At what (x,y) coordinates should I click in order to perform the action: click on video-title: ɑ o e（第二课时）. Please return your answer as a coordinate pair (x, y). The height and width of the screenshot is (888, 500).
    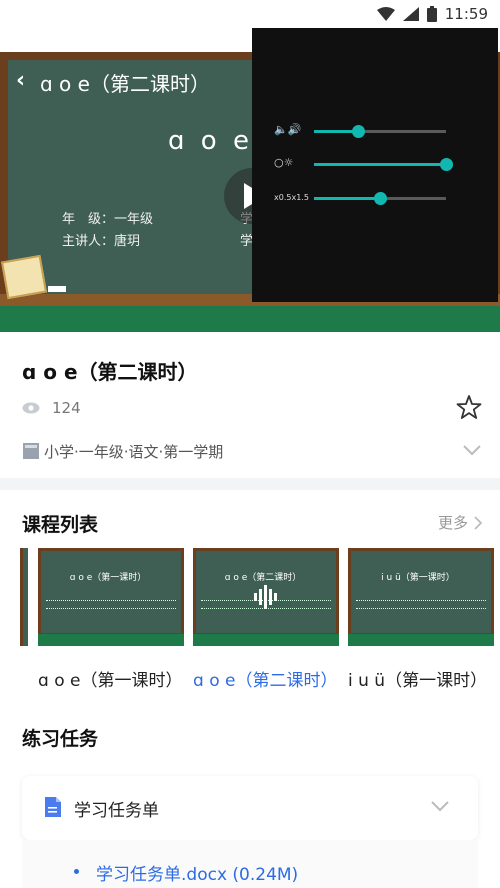
    Looking at the image, I should click on (125, 84).